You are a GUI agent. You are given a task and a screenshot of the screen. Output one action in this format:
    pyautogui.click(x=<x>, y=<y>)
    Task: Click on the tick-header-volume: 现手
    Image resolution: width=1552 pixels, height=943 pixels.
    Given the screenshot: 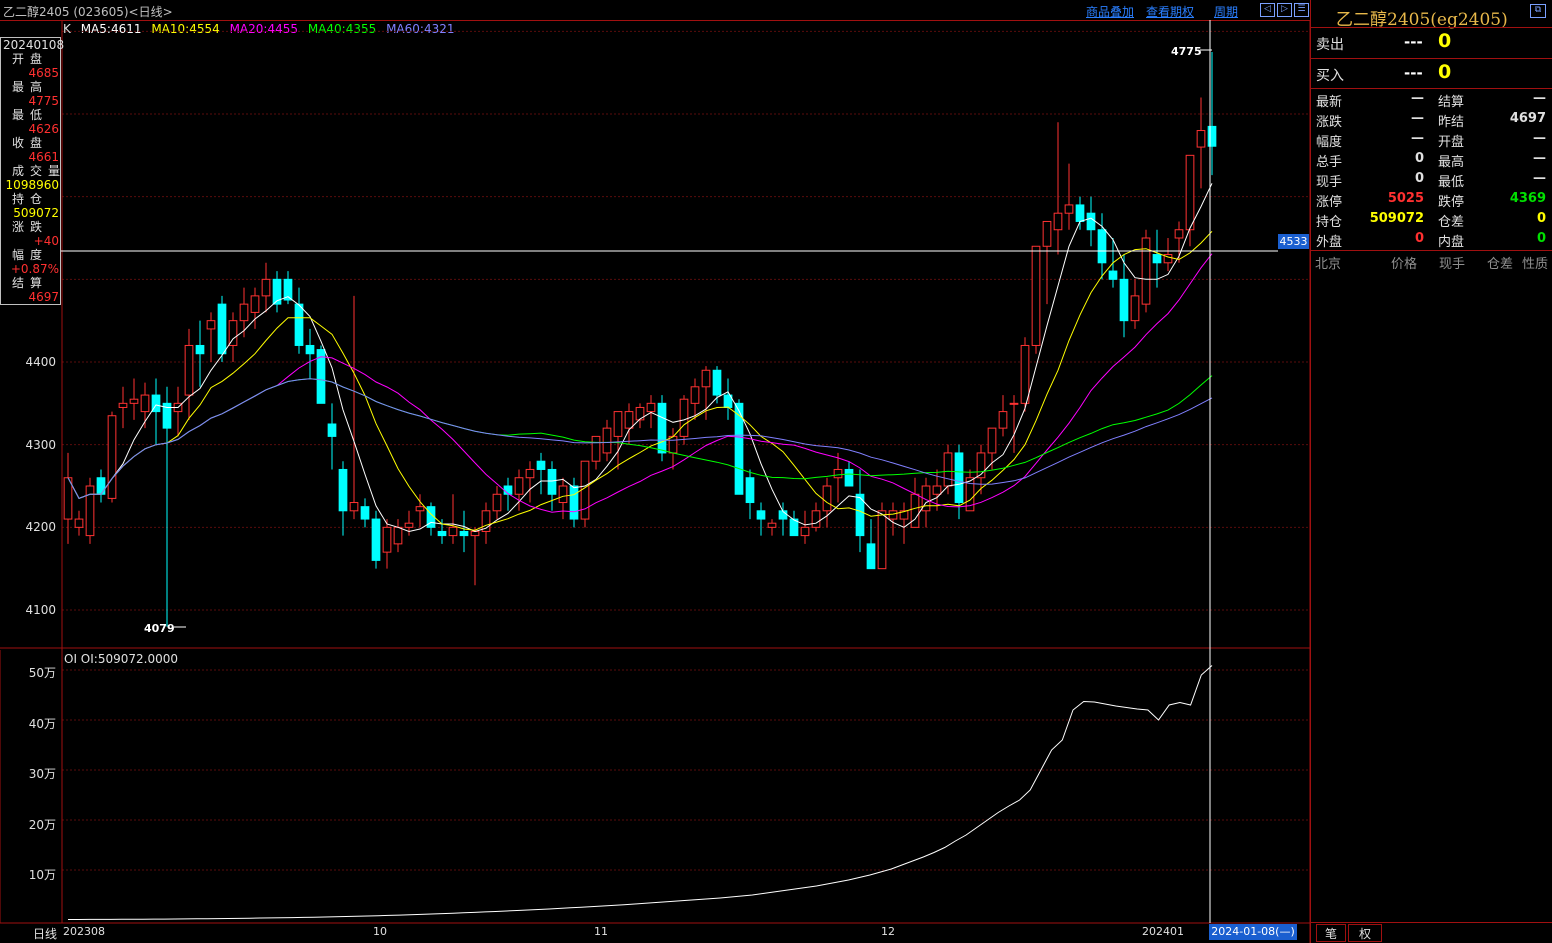 What is the action you would take?
    pyautogui.click(x=1452, y=264)
    